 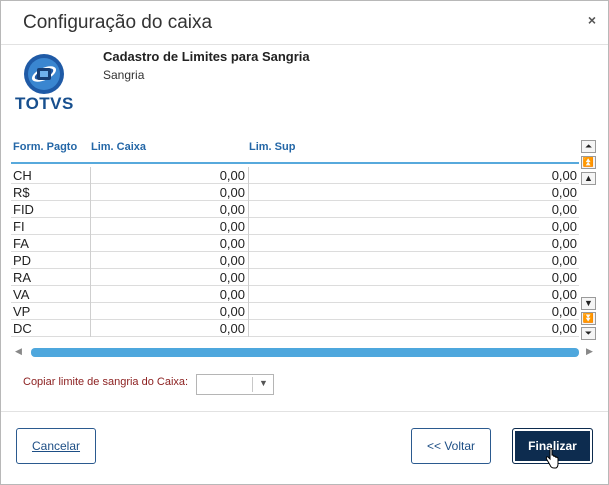 I want to click on horizontal-scrollbar: ◀ ▶, so click(x=304, y=352).